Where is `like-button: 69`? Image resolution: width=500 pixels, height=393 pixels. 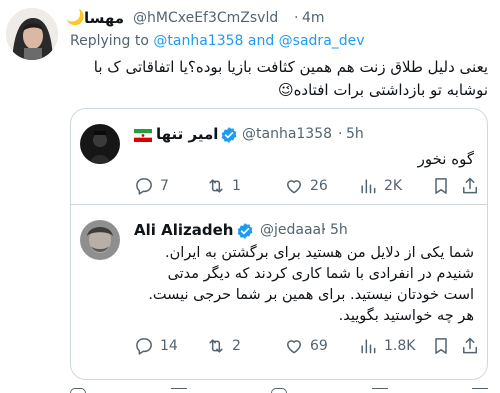 like-button: 69 is located at coordinates (306, 346).